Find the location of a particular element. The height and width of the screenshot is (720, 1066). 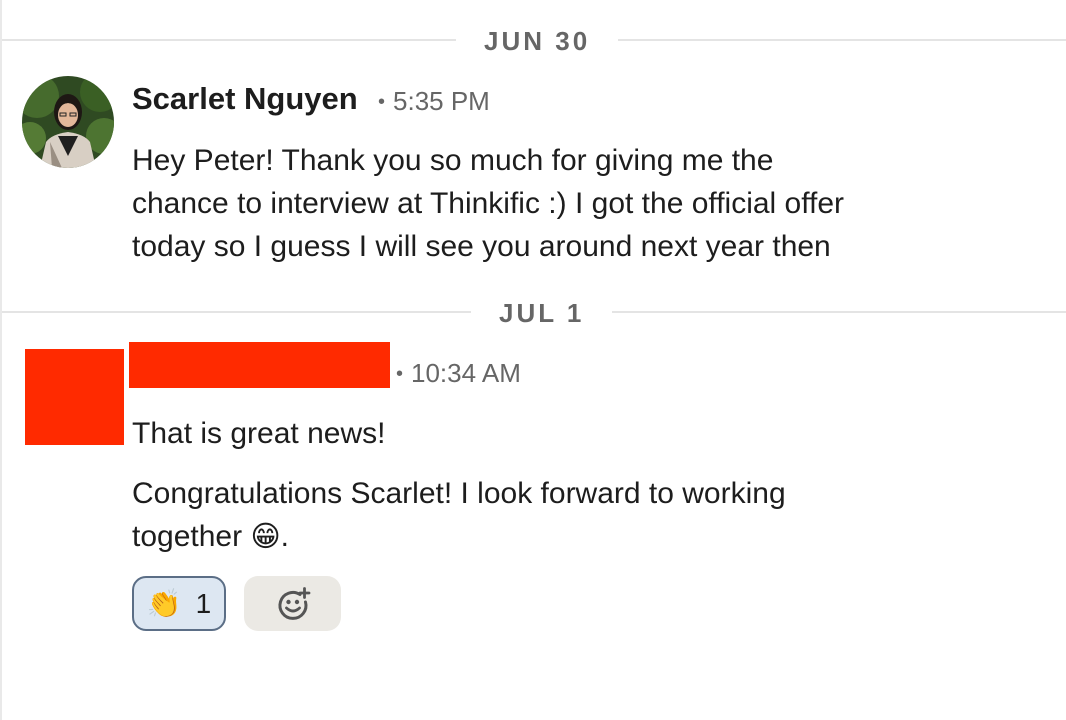

date-divider-label: JUN 30 is located at coordinates (537, 41).